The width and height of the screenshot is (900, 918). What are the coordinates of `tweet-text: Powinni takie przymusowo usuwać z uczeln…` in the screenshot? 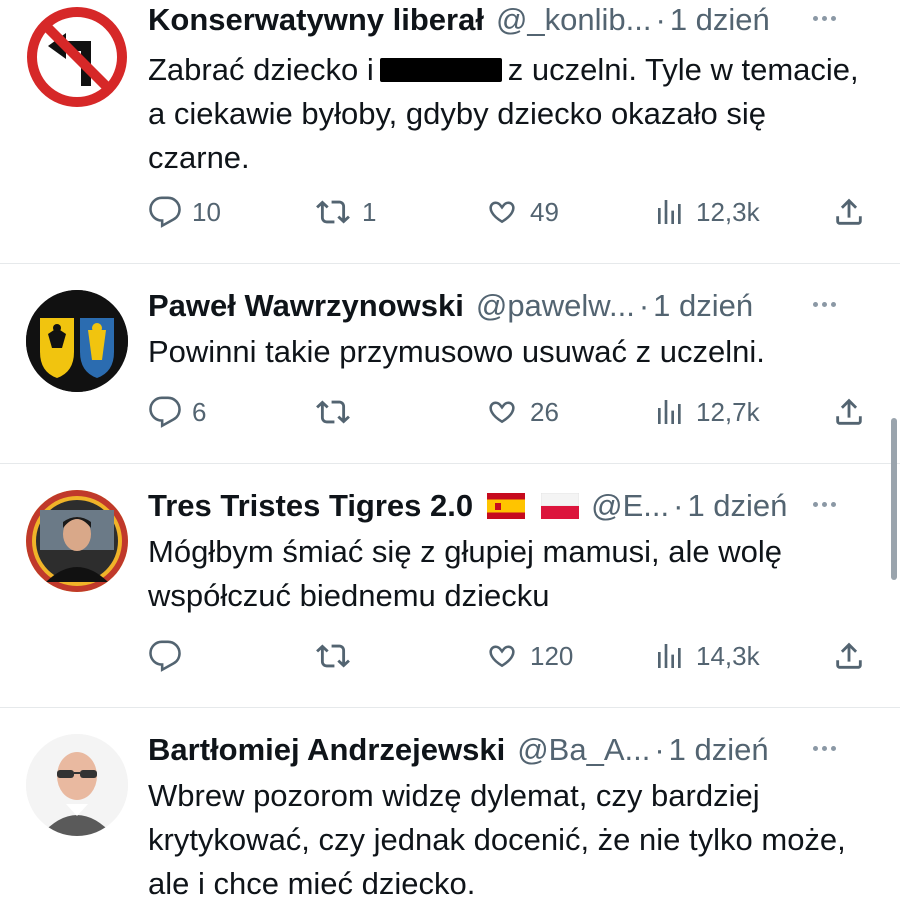 It's located at (456, 351).